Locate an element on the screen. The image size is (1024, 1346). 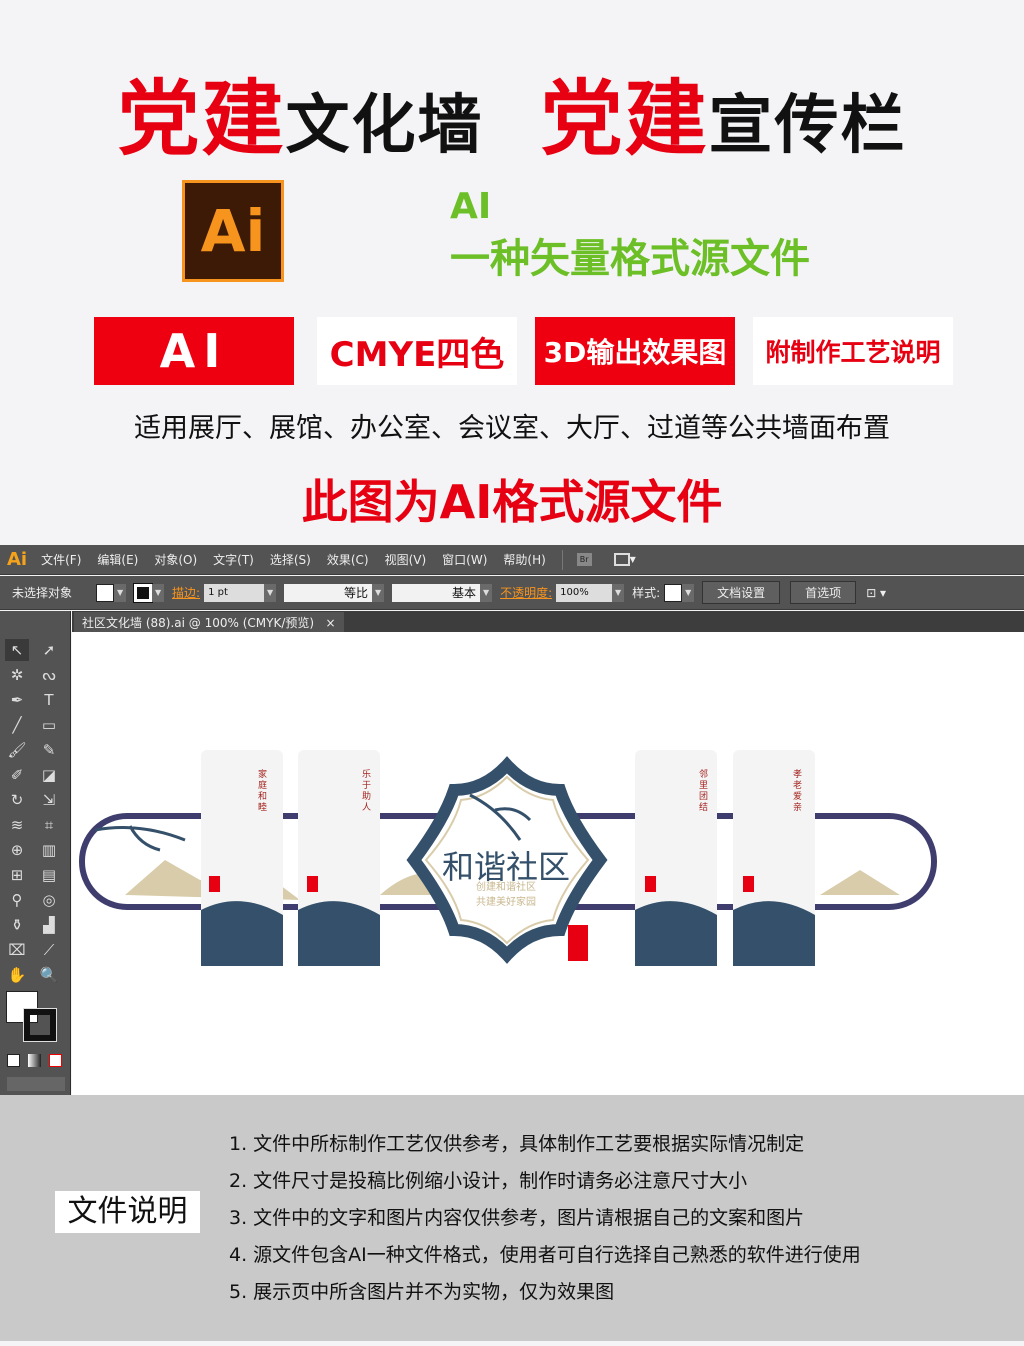
badge-3d: 3D输出效果图 is located at coordinates (635, 351).